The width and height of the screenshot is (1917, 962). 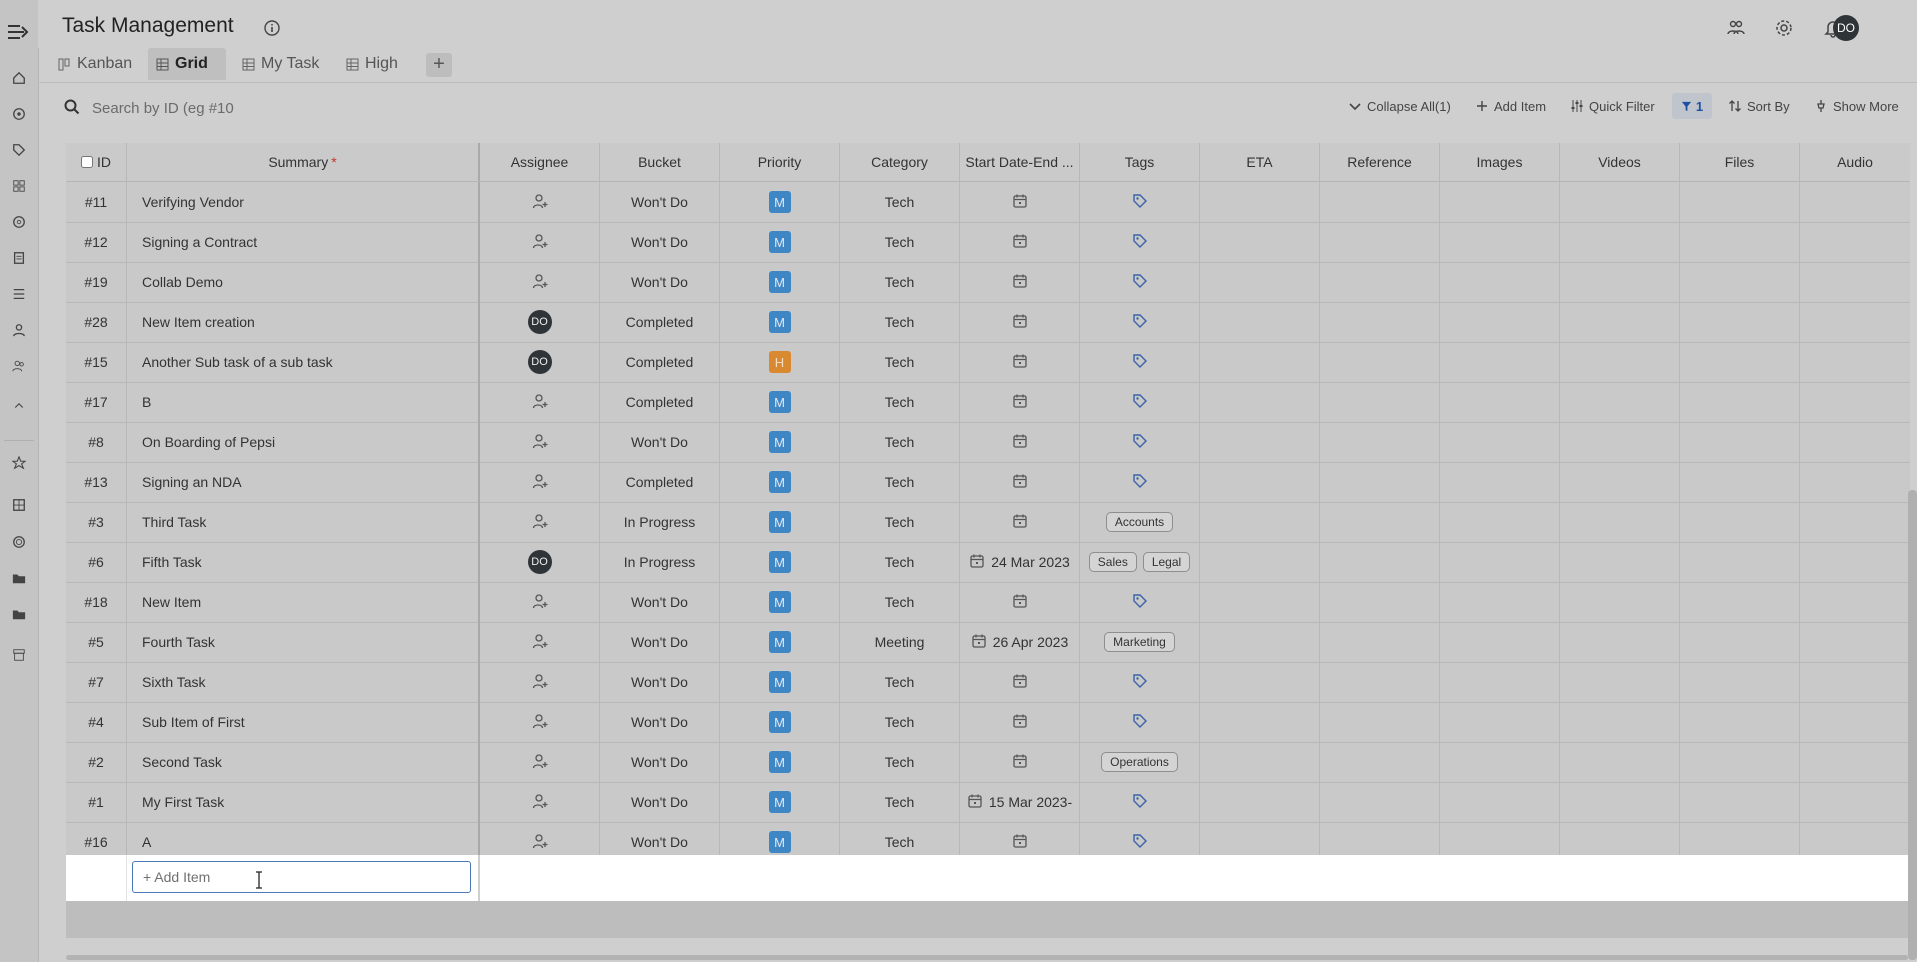 What do you see at coordinates (303, 442) in the screenshot?
I see `summary-cell: On Boarding of Pepsi` at bounding box center [303, 442].